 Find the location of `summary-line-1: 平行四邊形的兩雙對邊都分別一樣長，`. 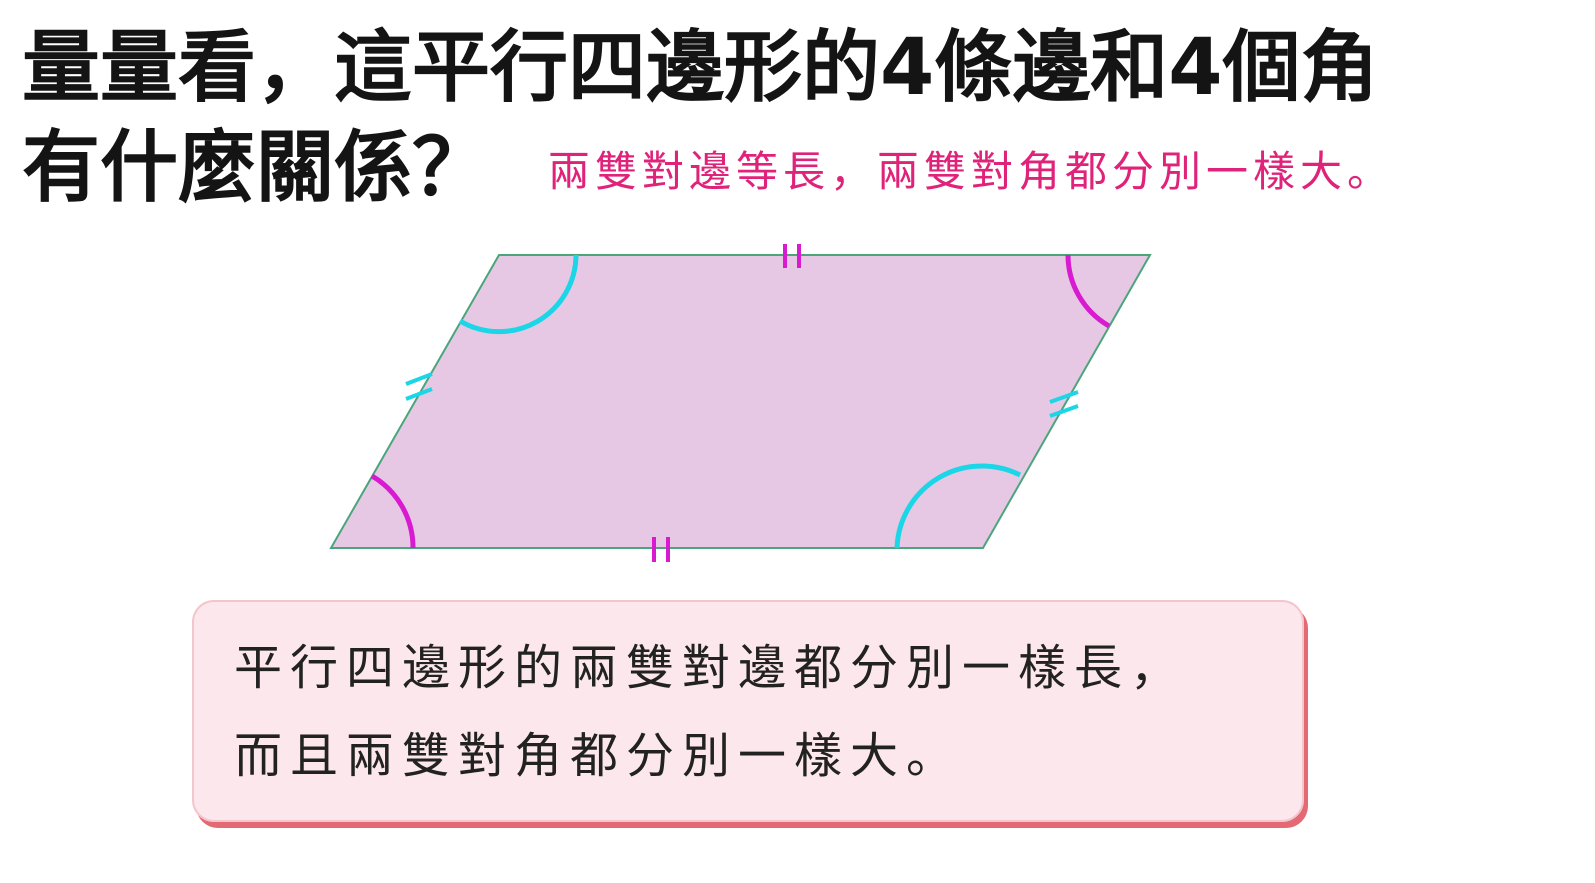

summary-line-1: 平行四邊形的兩雙對邊都分別一樣長， is located at coordinates (710, 668).